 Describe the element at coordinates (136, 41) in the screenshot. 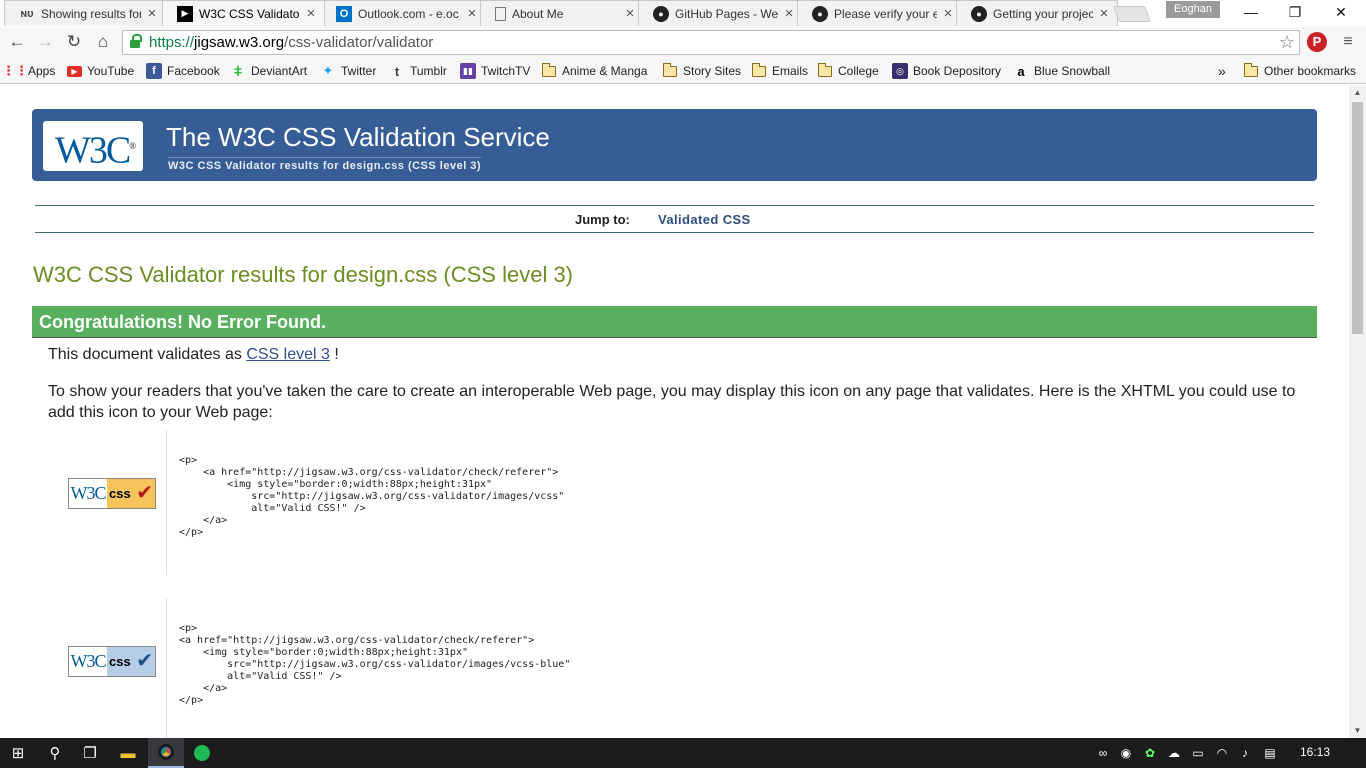

I see `lock-icon` at that location.